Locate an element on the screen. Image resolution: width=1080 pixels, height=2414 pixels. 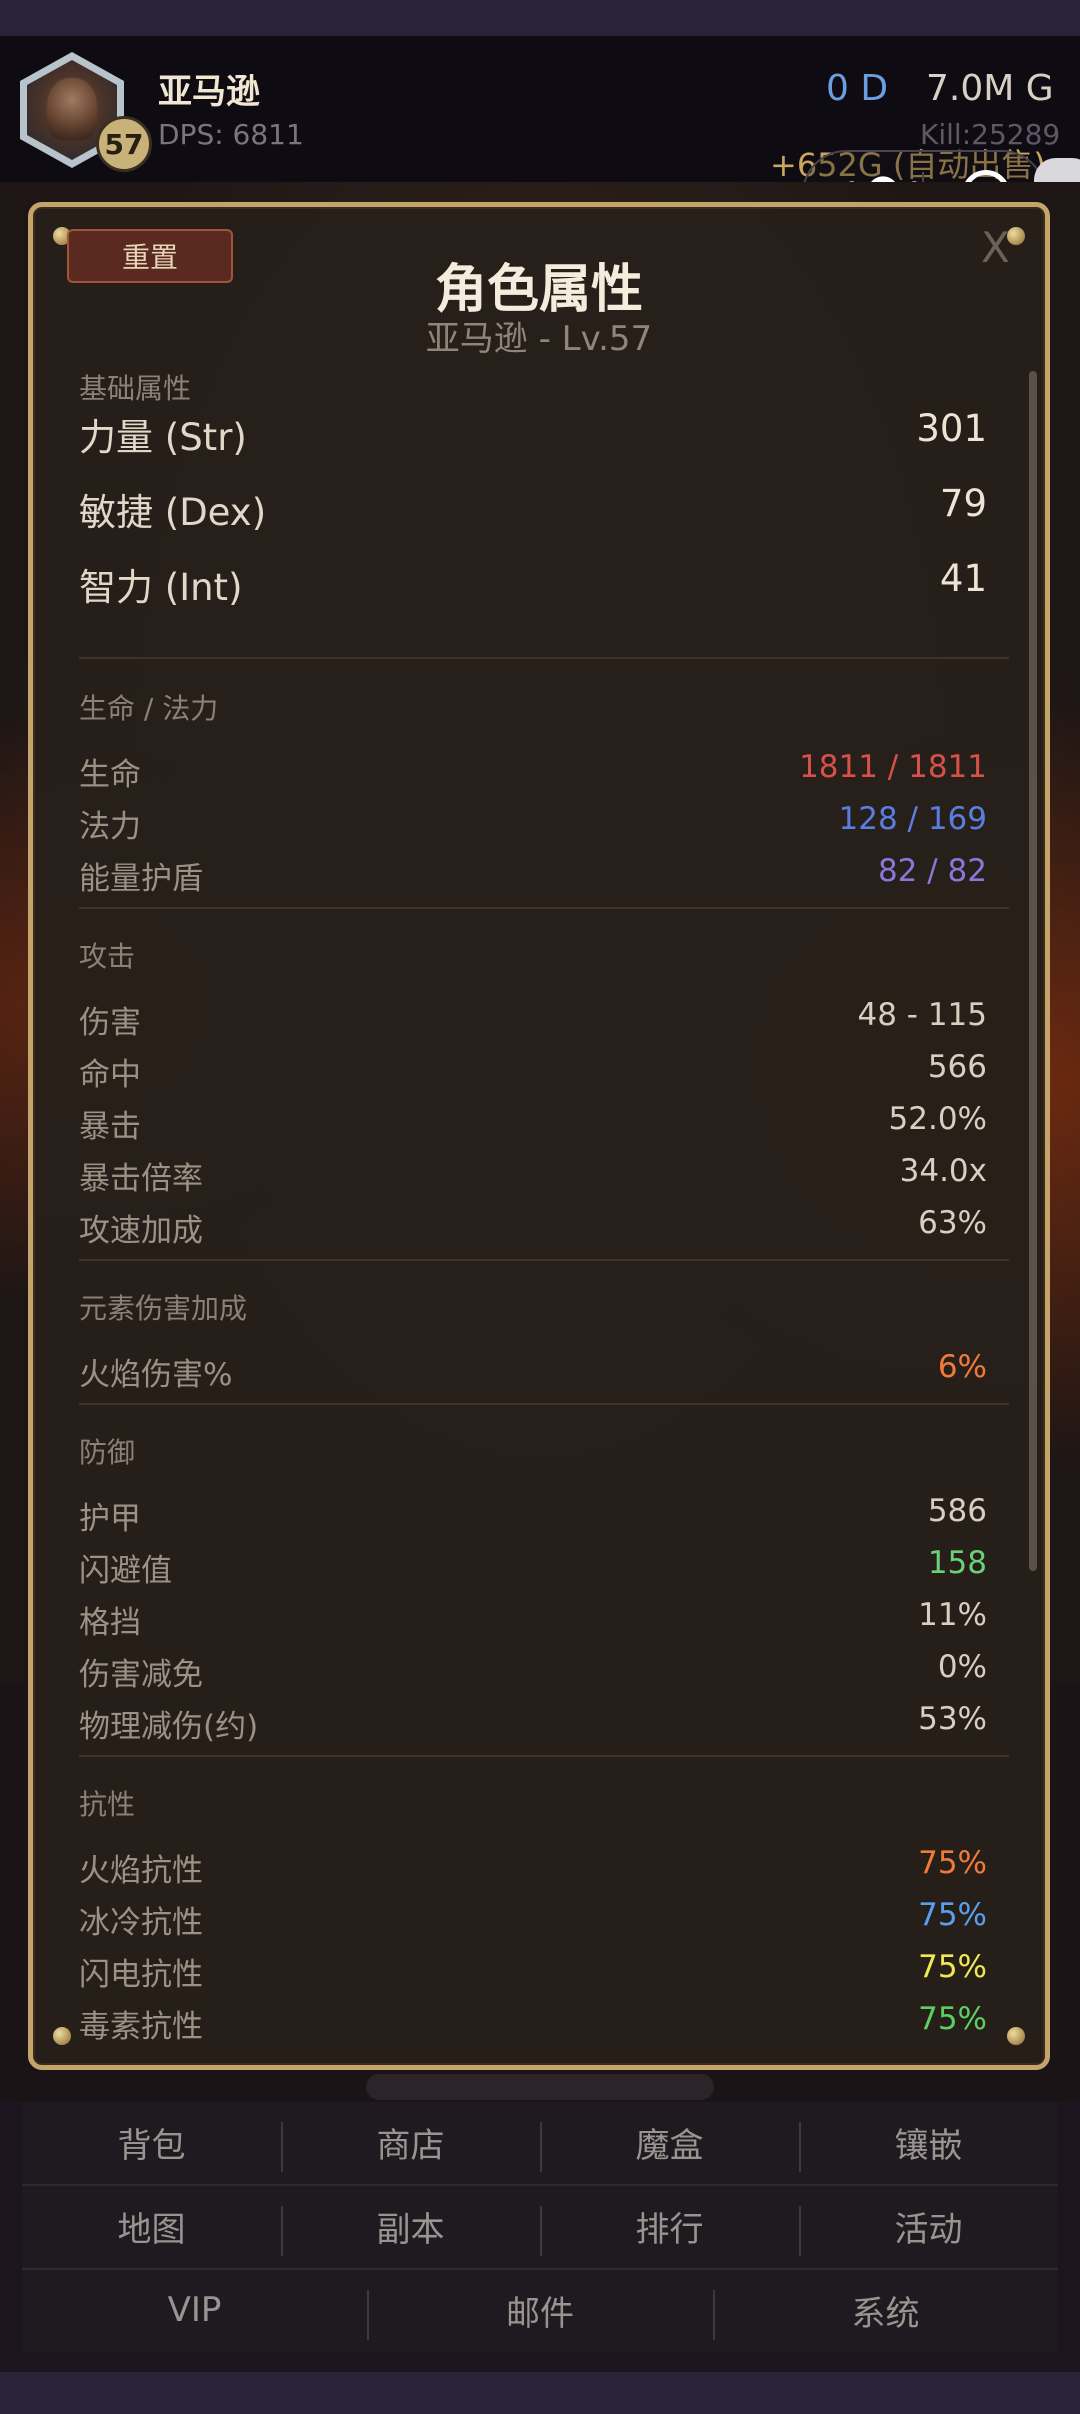
hero-name: 亚马逊 is located at coordinates (209, 92).